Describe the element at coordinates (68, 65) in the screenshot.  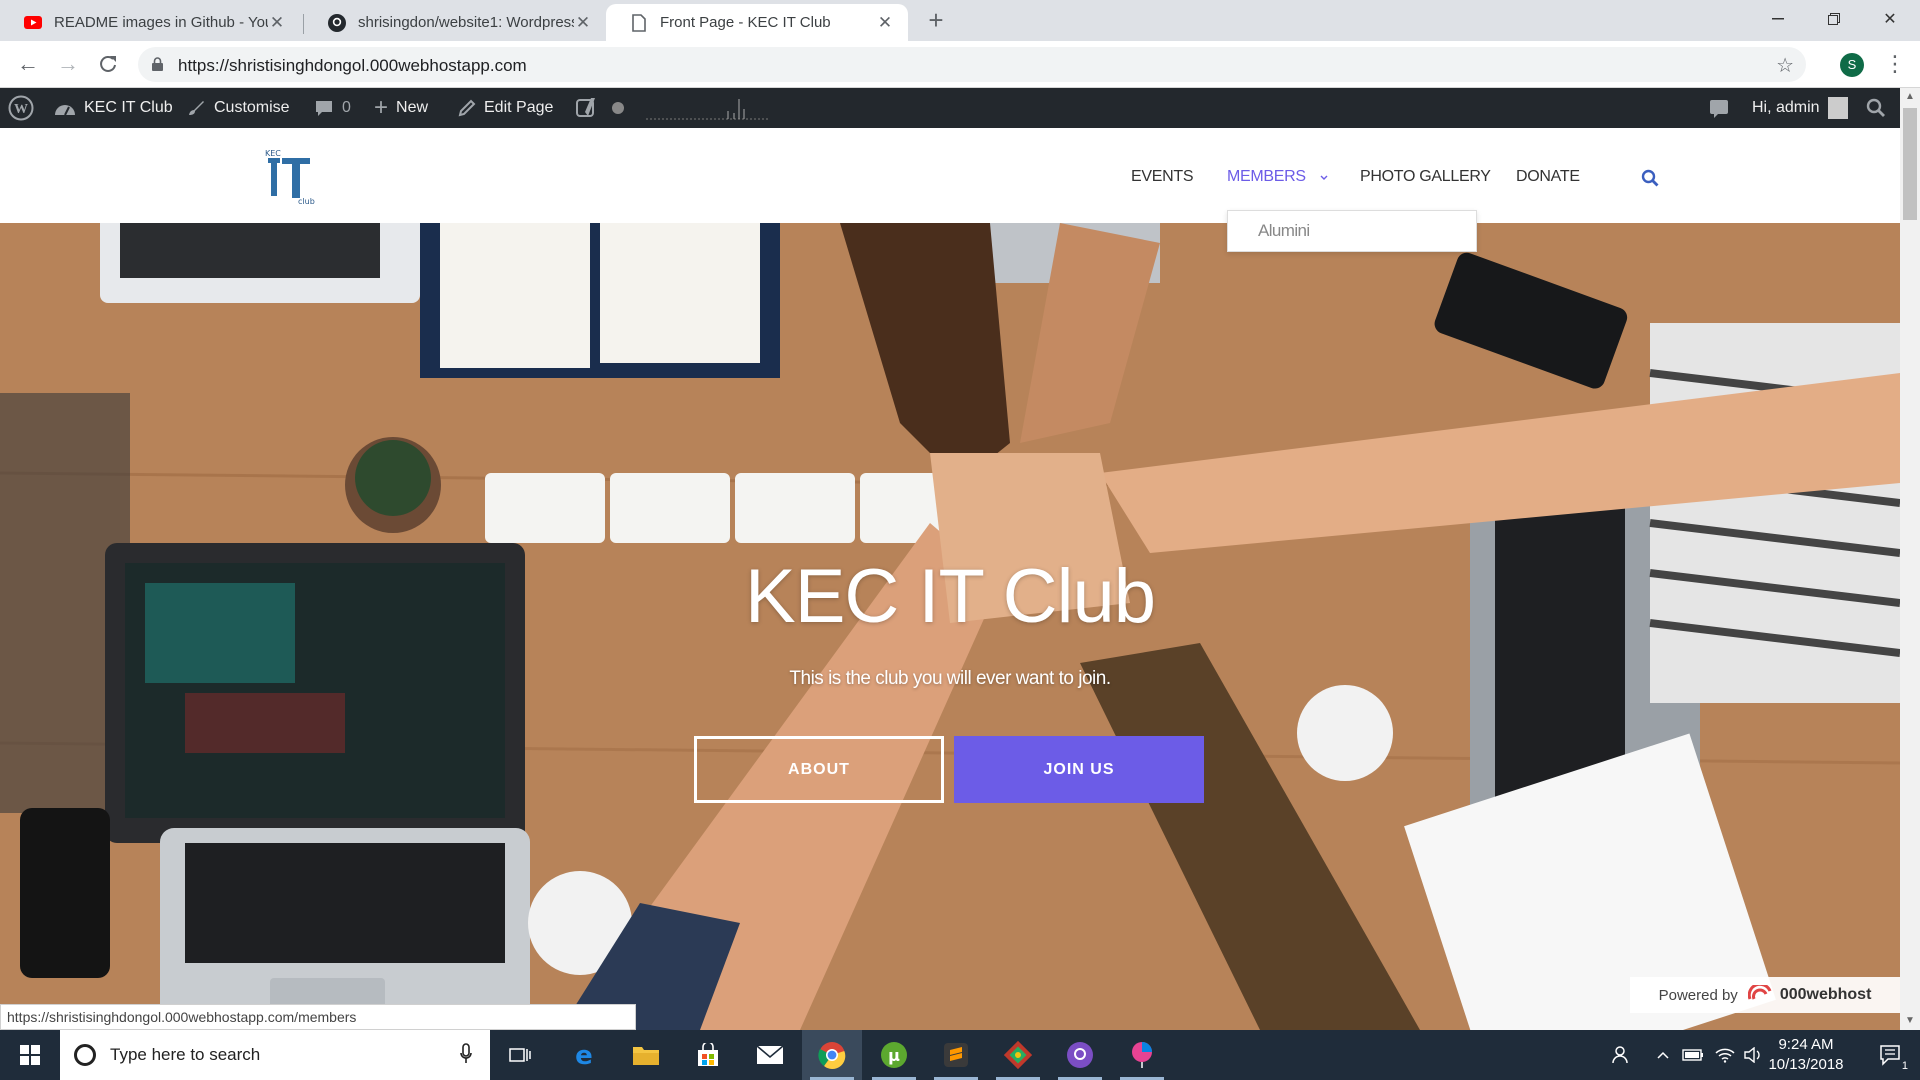
I see `forward-icon: →` at that location.